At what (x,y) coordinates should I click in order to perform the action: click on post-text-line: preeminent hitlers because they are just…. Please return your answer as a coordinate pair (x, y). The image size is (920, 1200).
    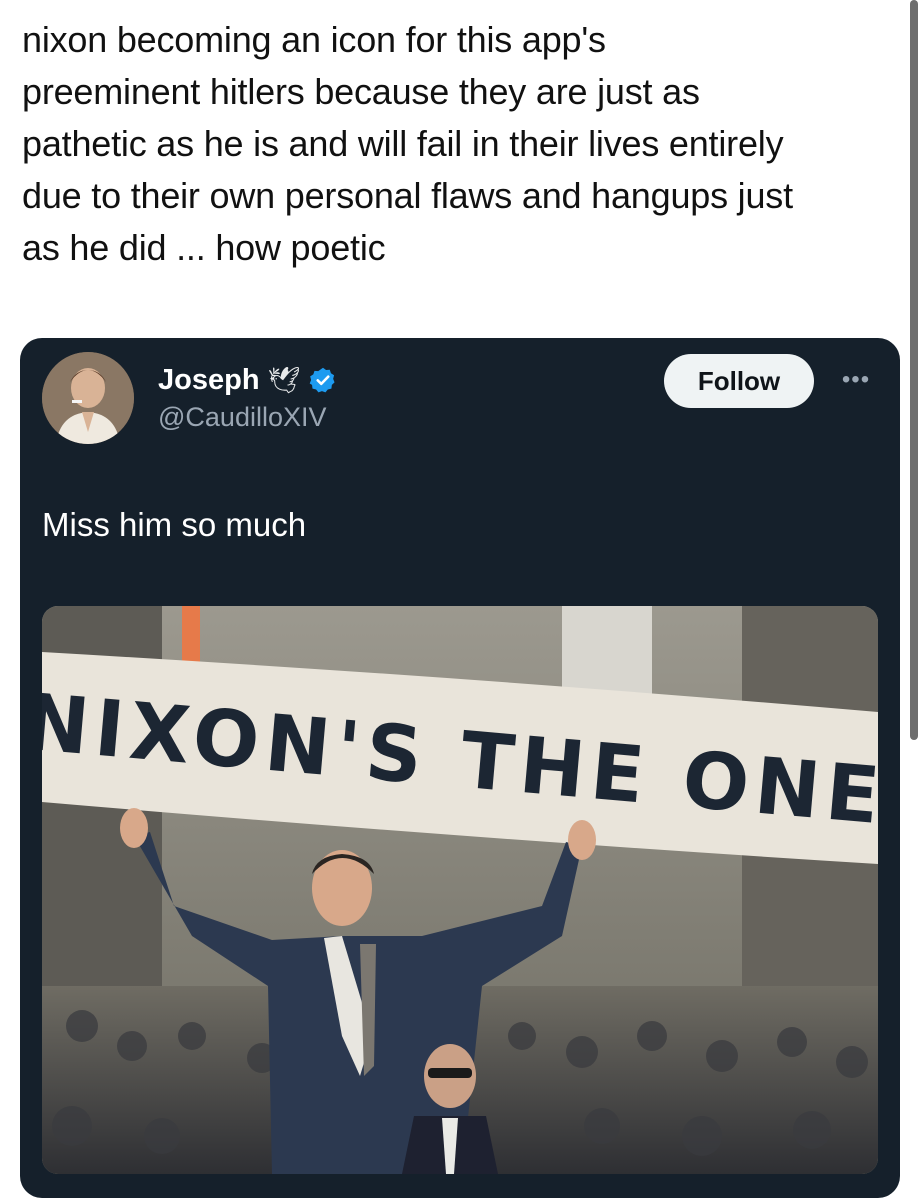
    Looking at the image, I should click on (361, 91).